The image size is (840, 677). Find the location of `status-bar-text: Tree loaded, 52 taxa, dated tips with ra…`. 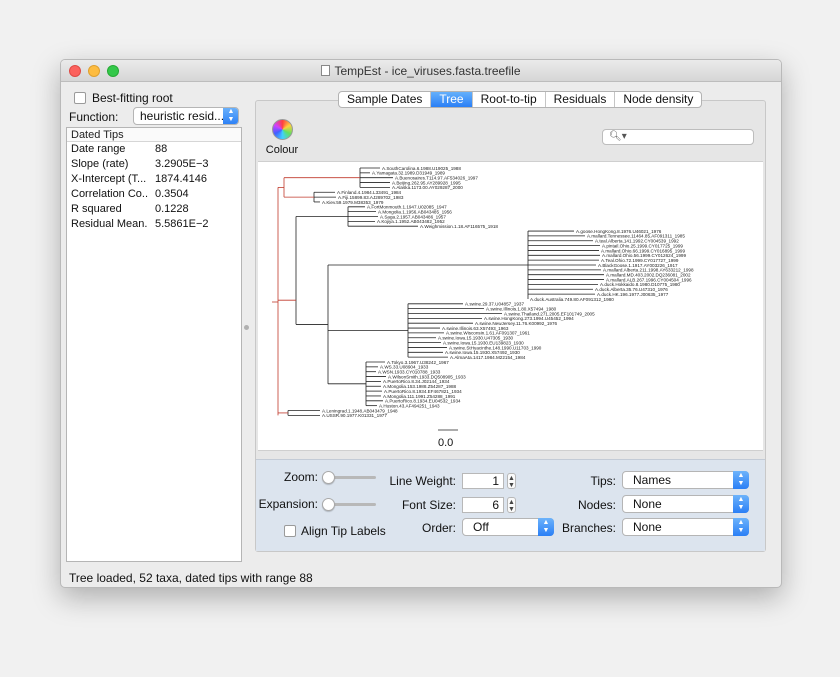

status-bar-text: Tree loaded, 52 taxa, dated tips with ra… is located at coordinates (191, 578).